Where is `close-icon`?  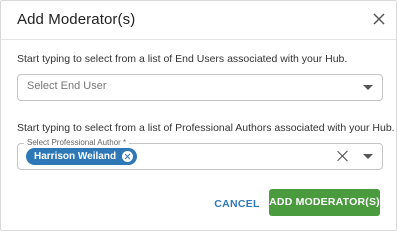 close-icon is located at coordinates (379, 19).